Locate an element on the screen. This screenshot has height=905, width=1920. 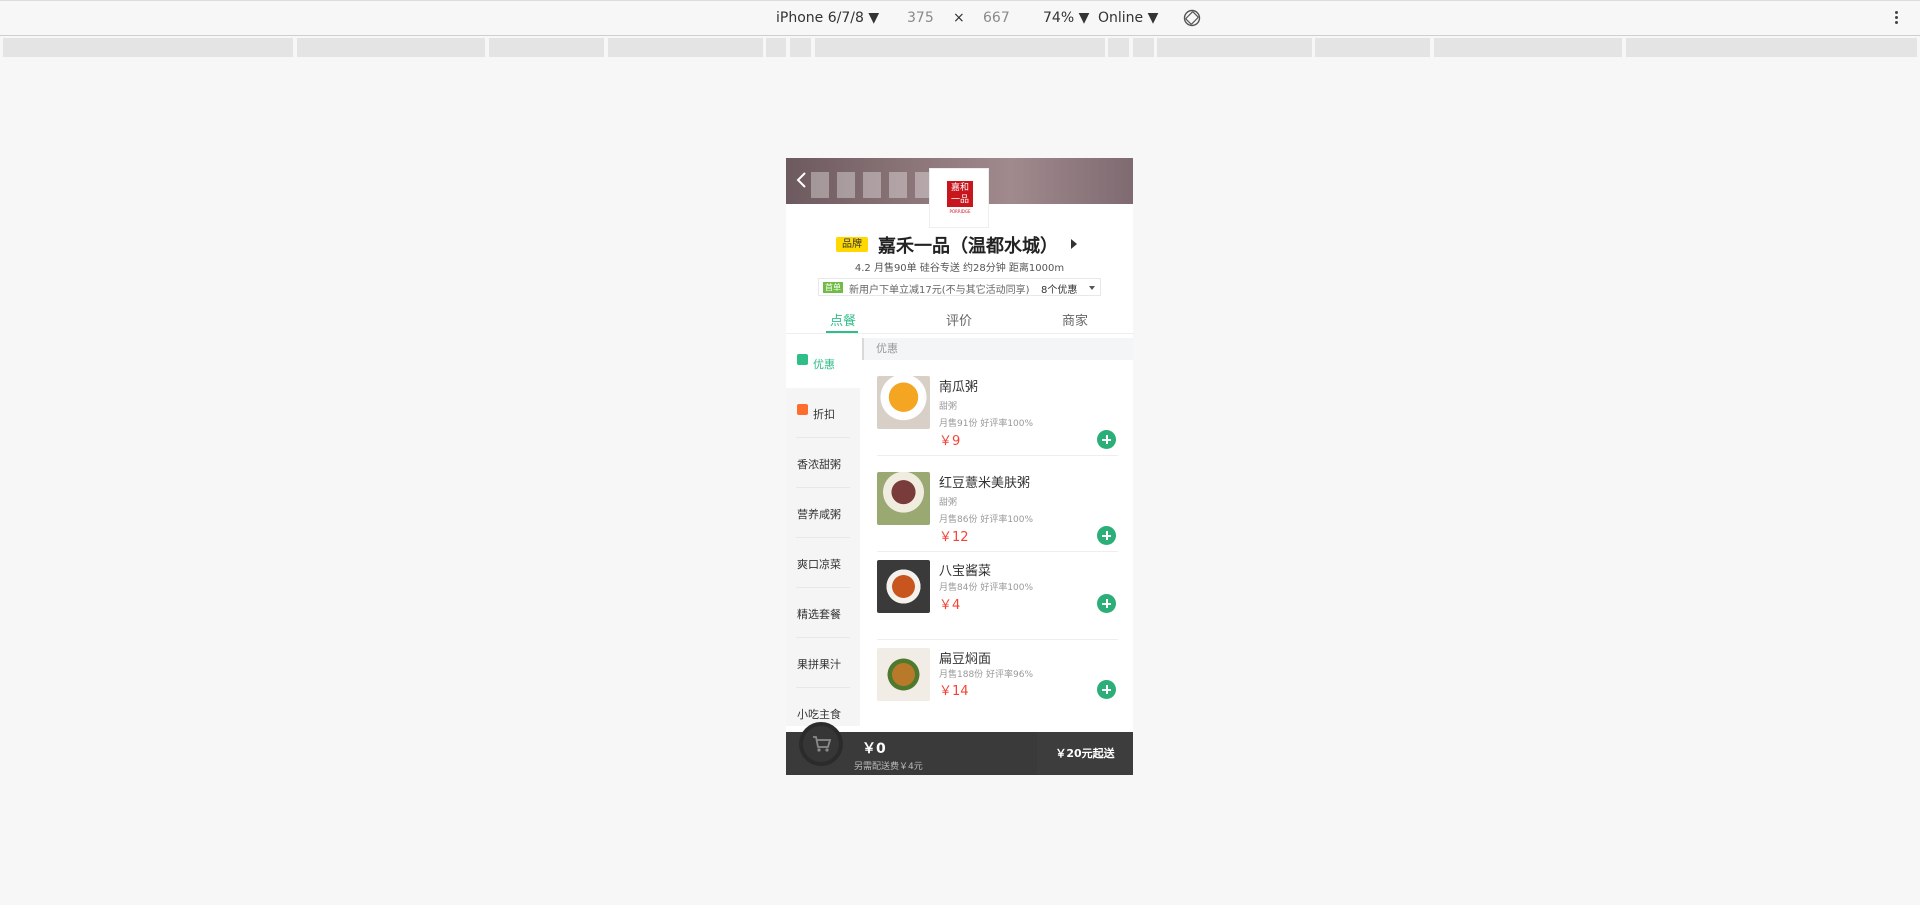
food-name: 红豆薏米美肤粥 is located at coordinates (985, 483).